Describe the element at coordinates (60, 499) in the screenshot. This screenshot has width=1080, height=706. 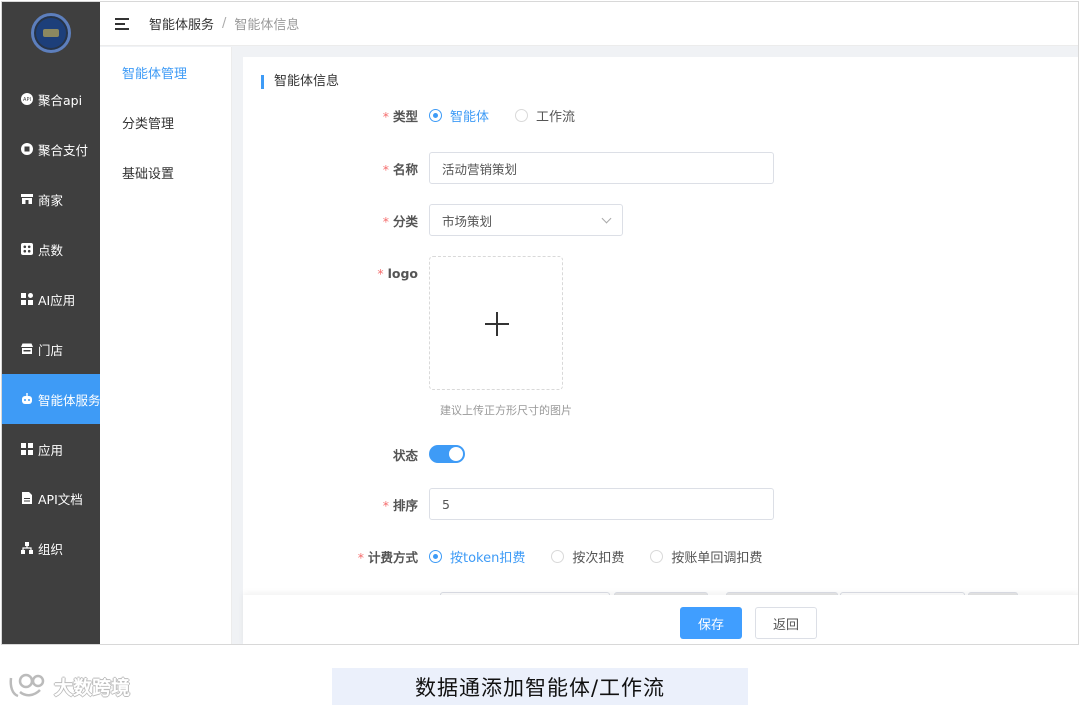
I see `nav-item-label: API文档` at that location.